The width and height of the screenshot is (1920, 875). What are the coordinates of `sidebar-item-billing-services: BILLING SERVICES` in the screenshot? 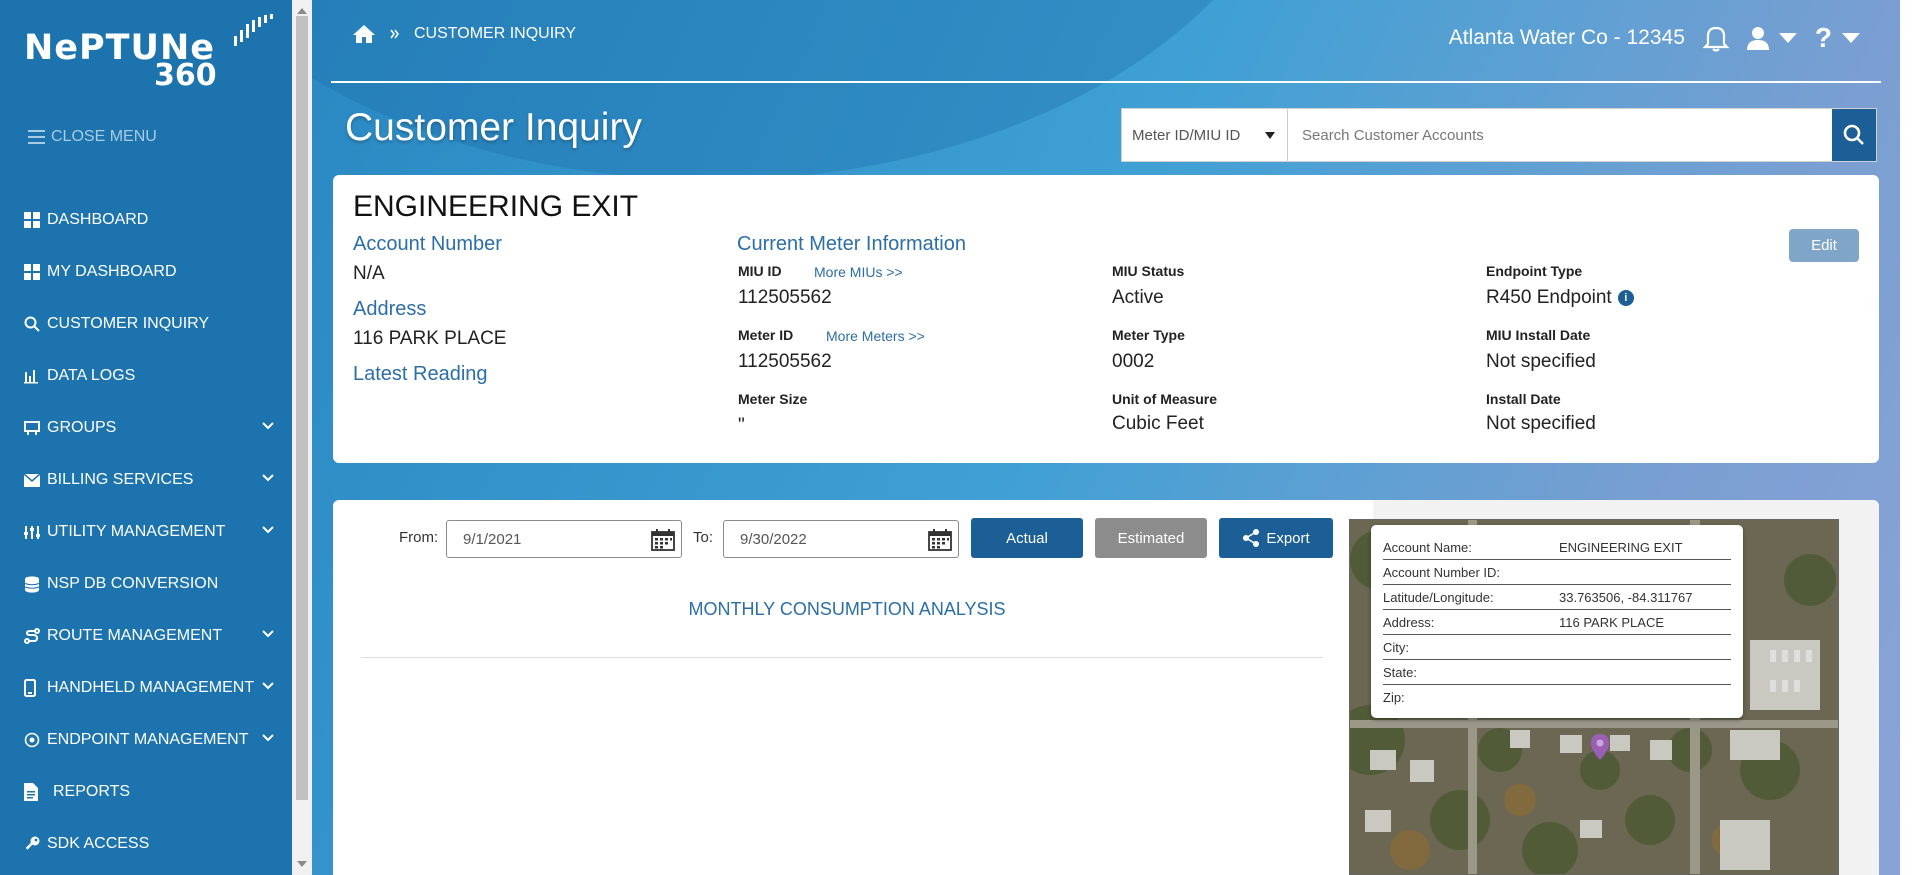 It's located at (146, 480).